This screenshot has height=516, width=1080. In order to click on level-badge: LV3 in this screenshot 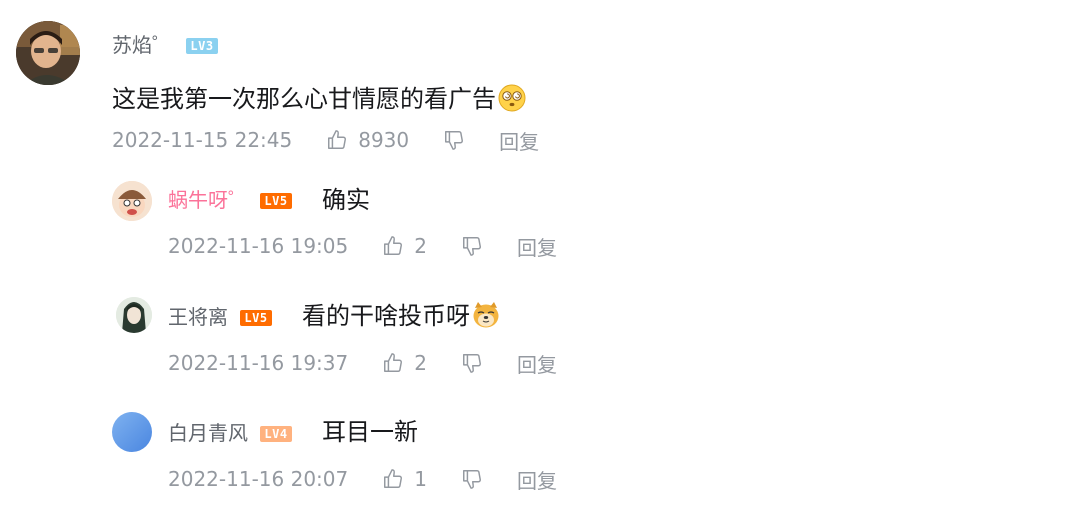, I will do `click(202, 46)`.